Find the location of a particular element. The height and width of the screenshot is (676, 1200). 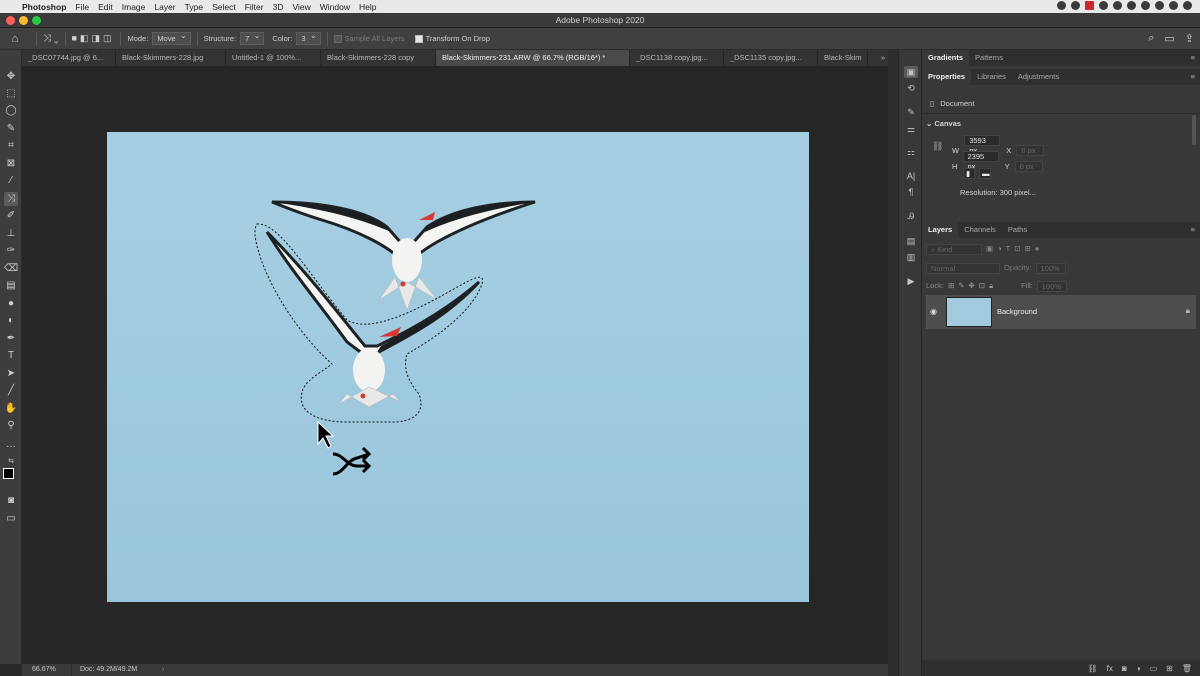

line-tool-icon: ╱ is located at coordinates (11, 391).